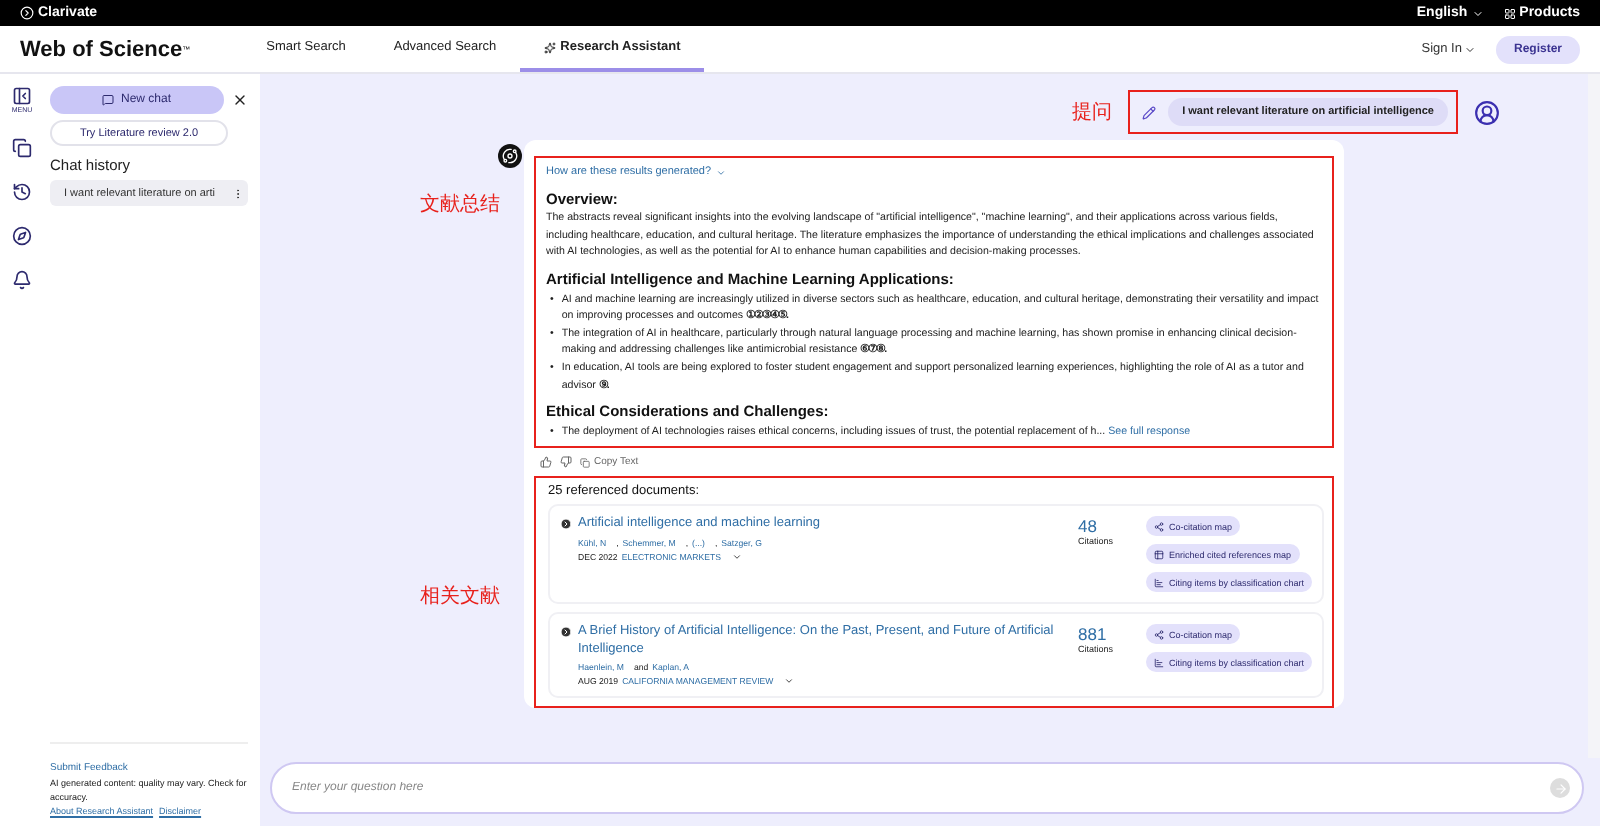  I want to click on documents-icon, so click(22, 148).